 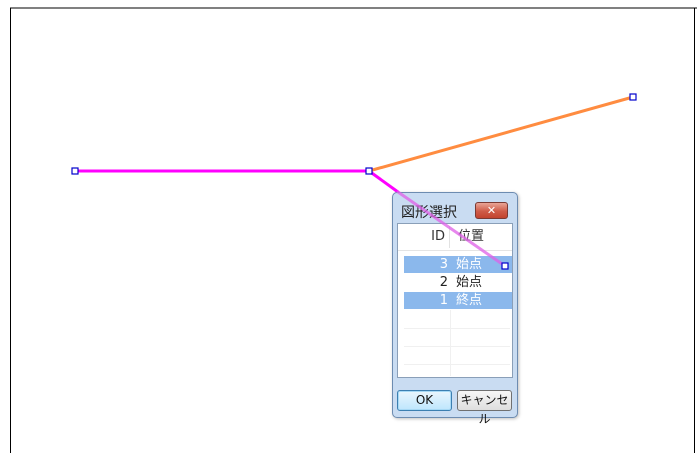 I want to click on line-shape-diagonal, so click(x=383, y=181).